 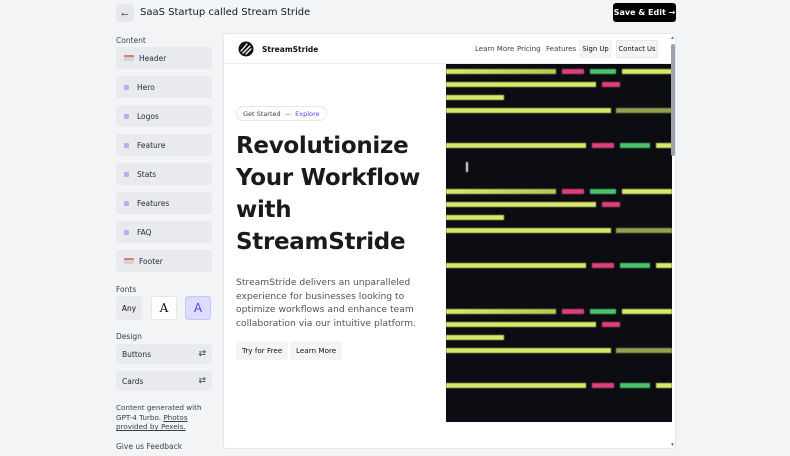 I want to click on font-option-any: Any, so click(x=129, y=308).